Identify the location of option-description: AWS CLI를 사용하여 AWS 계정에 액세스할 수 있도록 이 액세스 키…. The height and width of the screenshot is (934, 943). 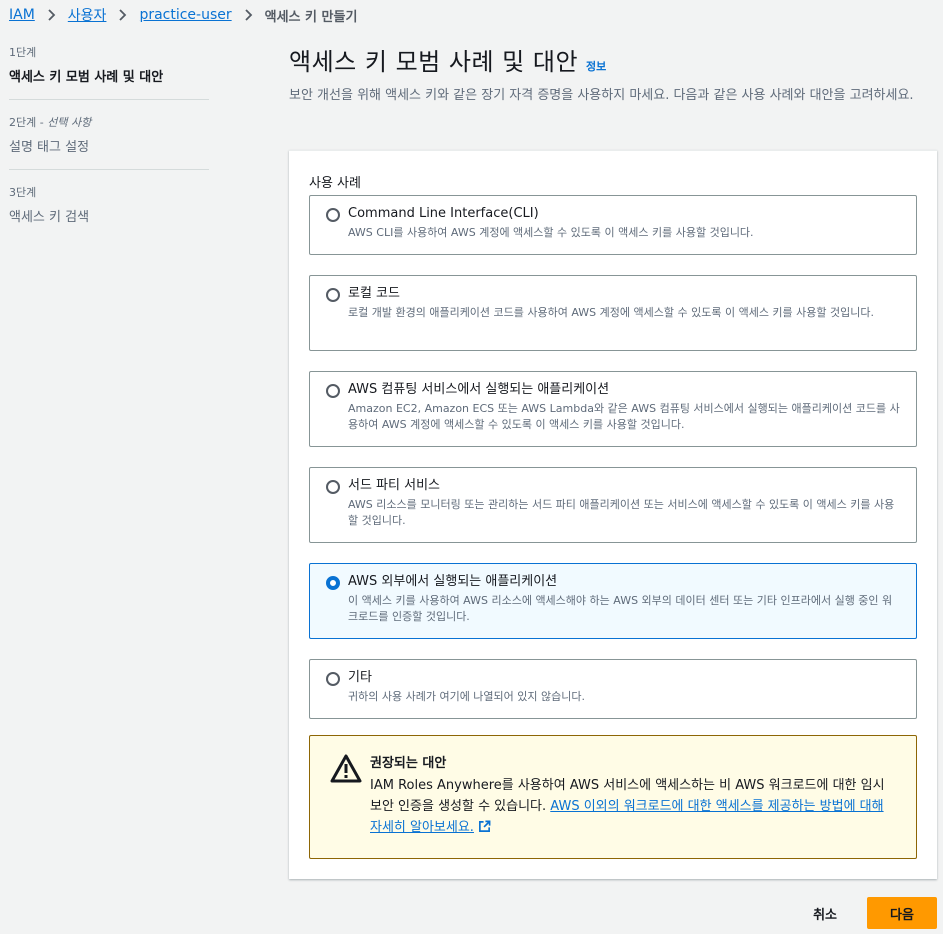
(551, 232).